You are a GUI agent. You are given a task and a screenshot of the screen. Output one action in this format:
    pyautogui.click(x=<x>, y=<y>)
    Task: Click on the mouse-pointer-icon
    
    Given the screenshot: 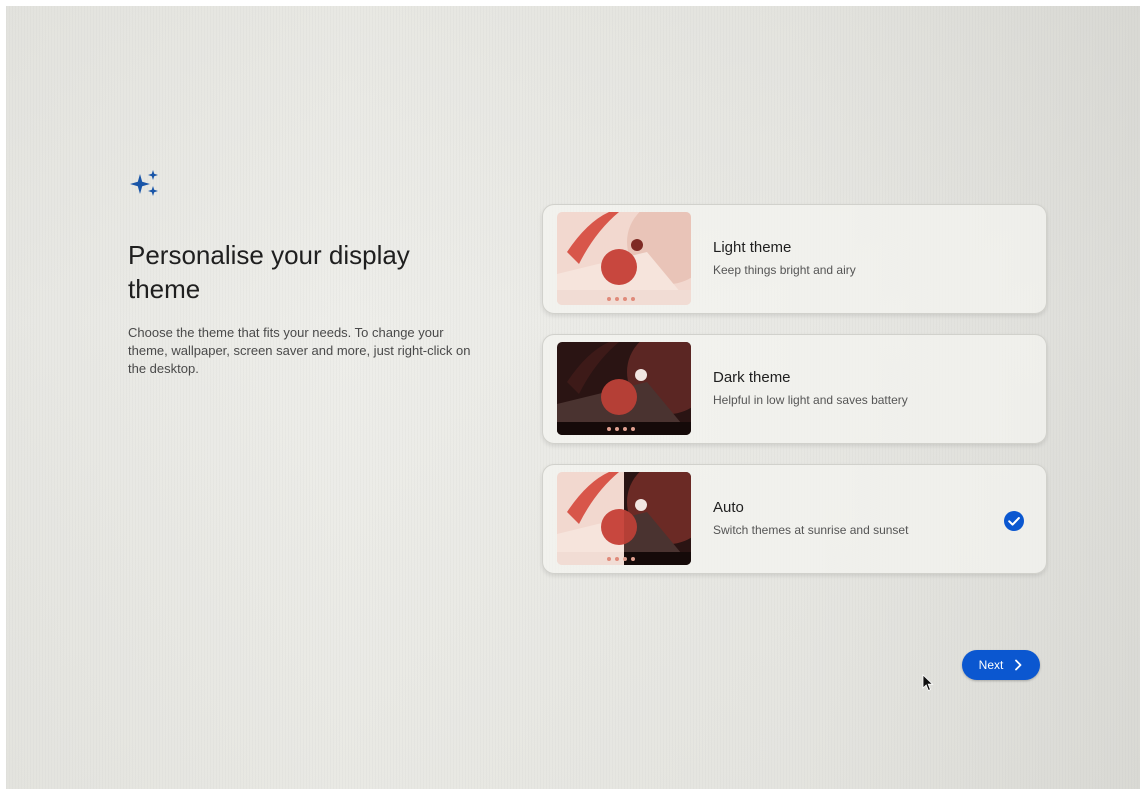 What is the action you would take?
    pyautogui.click(x=928, y=683)
    